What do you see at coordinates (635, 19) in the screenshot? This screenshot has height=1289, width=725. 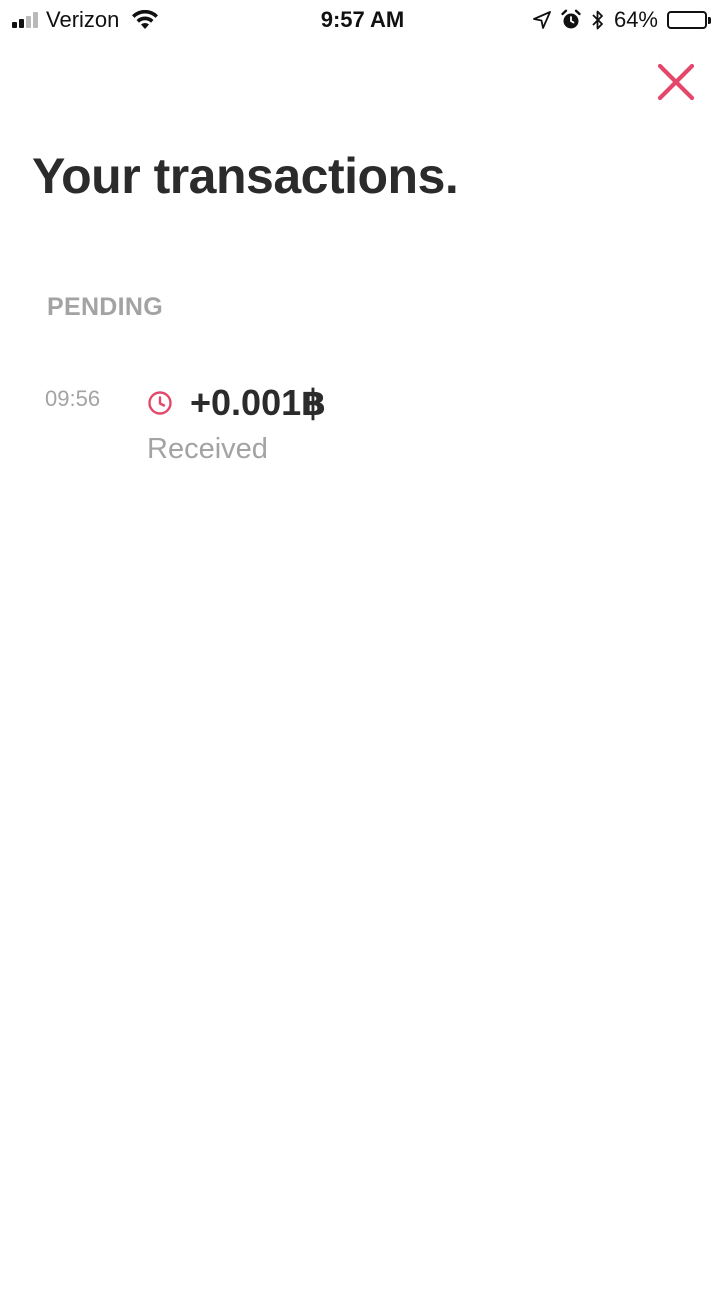 I see `battery-percent: 64%` at bounding box center [635, 19].